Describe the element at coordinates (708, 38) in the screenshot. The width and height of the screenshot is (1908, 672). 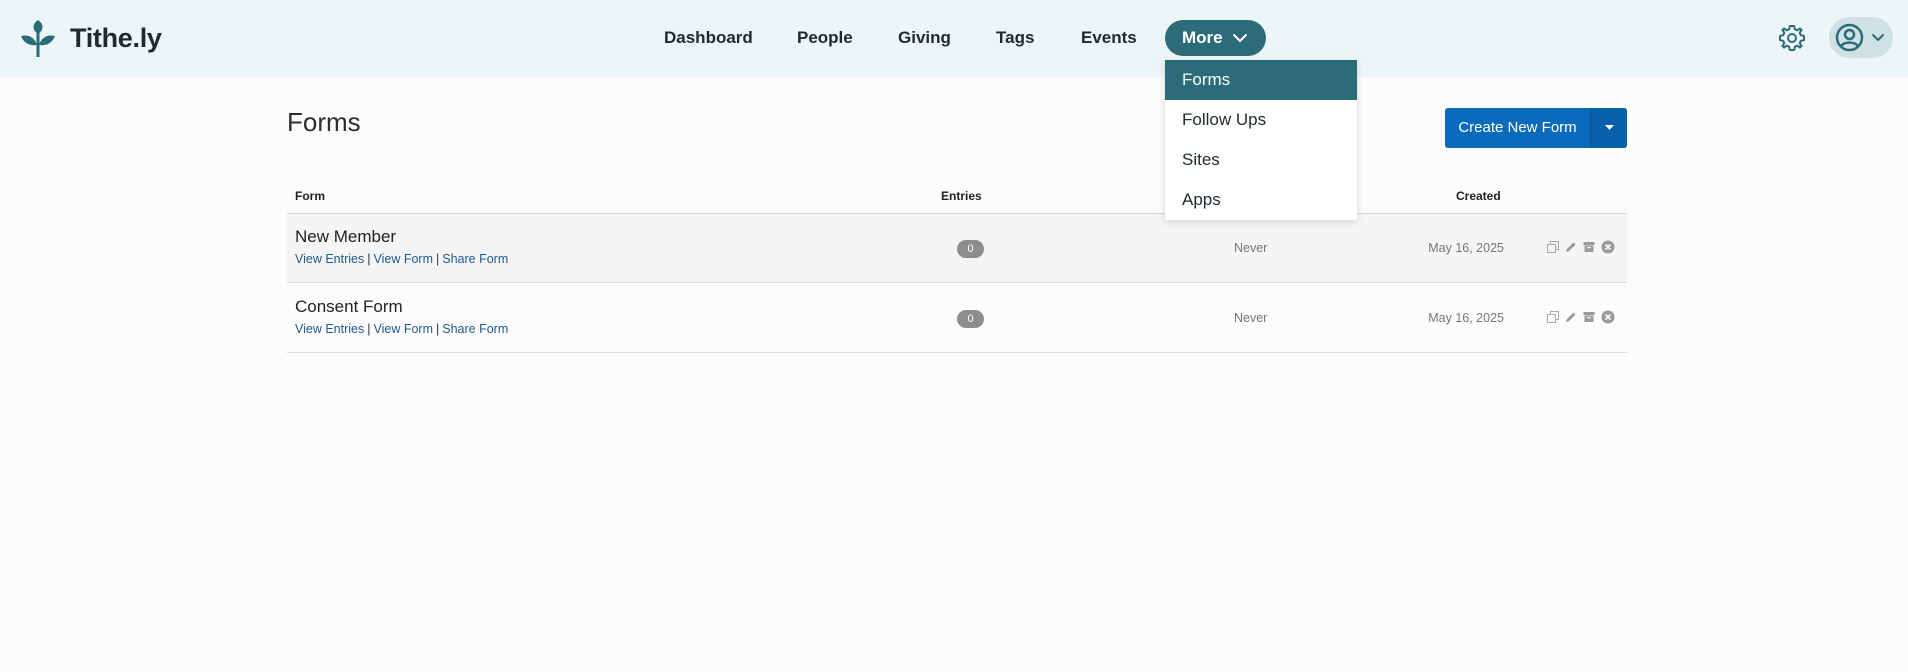
I see `nav-dashboard: Dashboard` at that location.